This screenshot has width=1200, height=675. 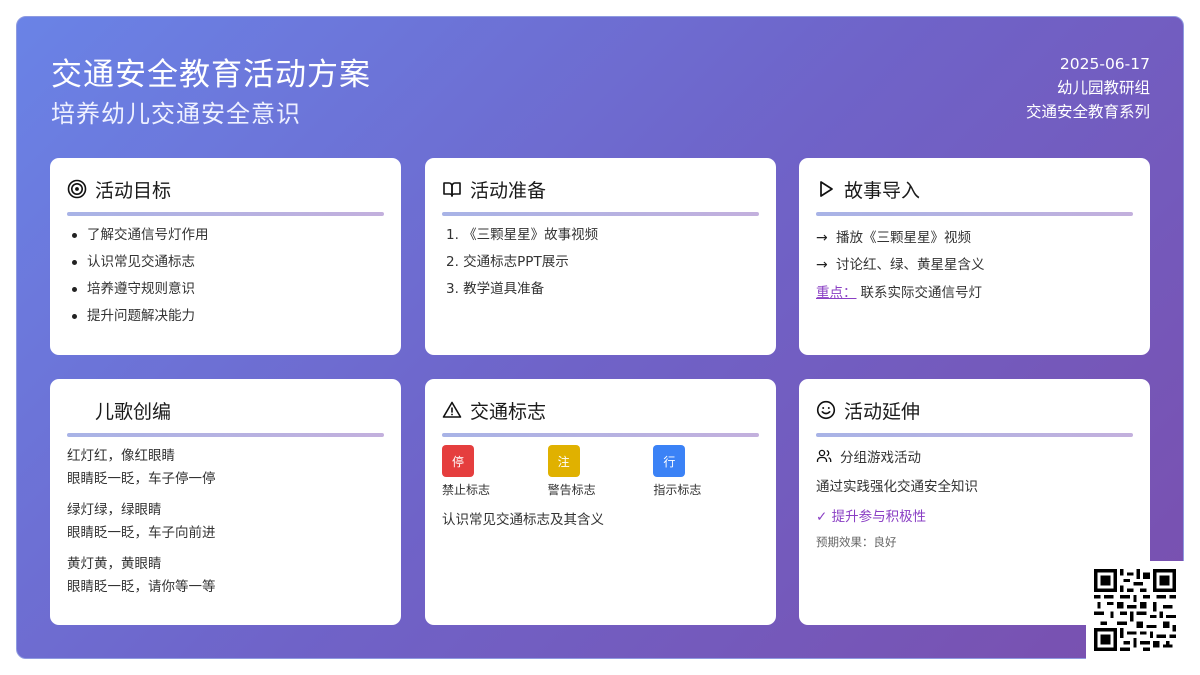 I want to click on signs-row: 停 禁止标志 注 警告标志 行 指示标志, so click(x=600, y=471).